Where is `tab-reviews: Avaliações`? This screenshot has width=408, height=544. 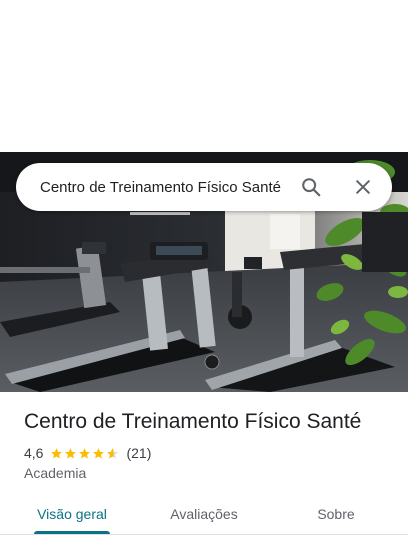 tab-reviews: Avaliações is located at coordinates (204, 514).